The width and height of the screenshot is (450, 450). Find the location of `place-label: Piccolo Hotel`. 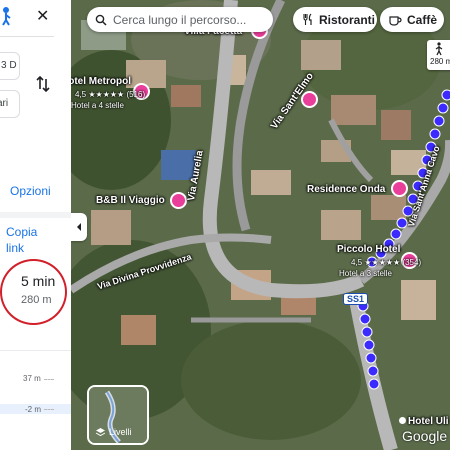

place-label: Piccolo Hotel is located at coordinates (368, 249).